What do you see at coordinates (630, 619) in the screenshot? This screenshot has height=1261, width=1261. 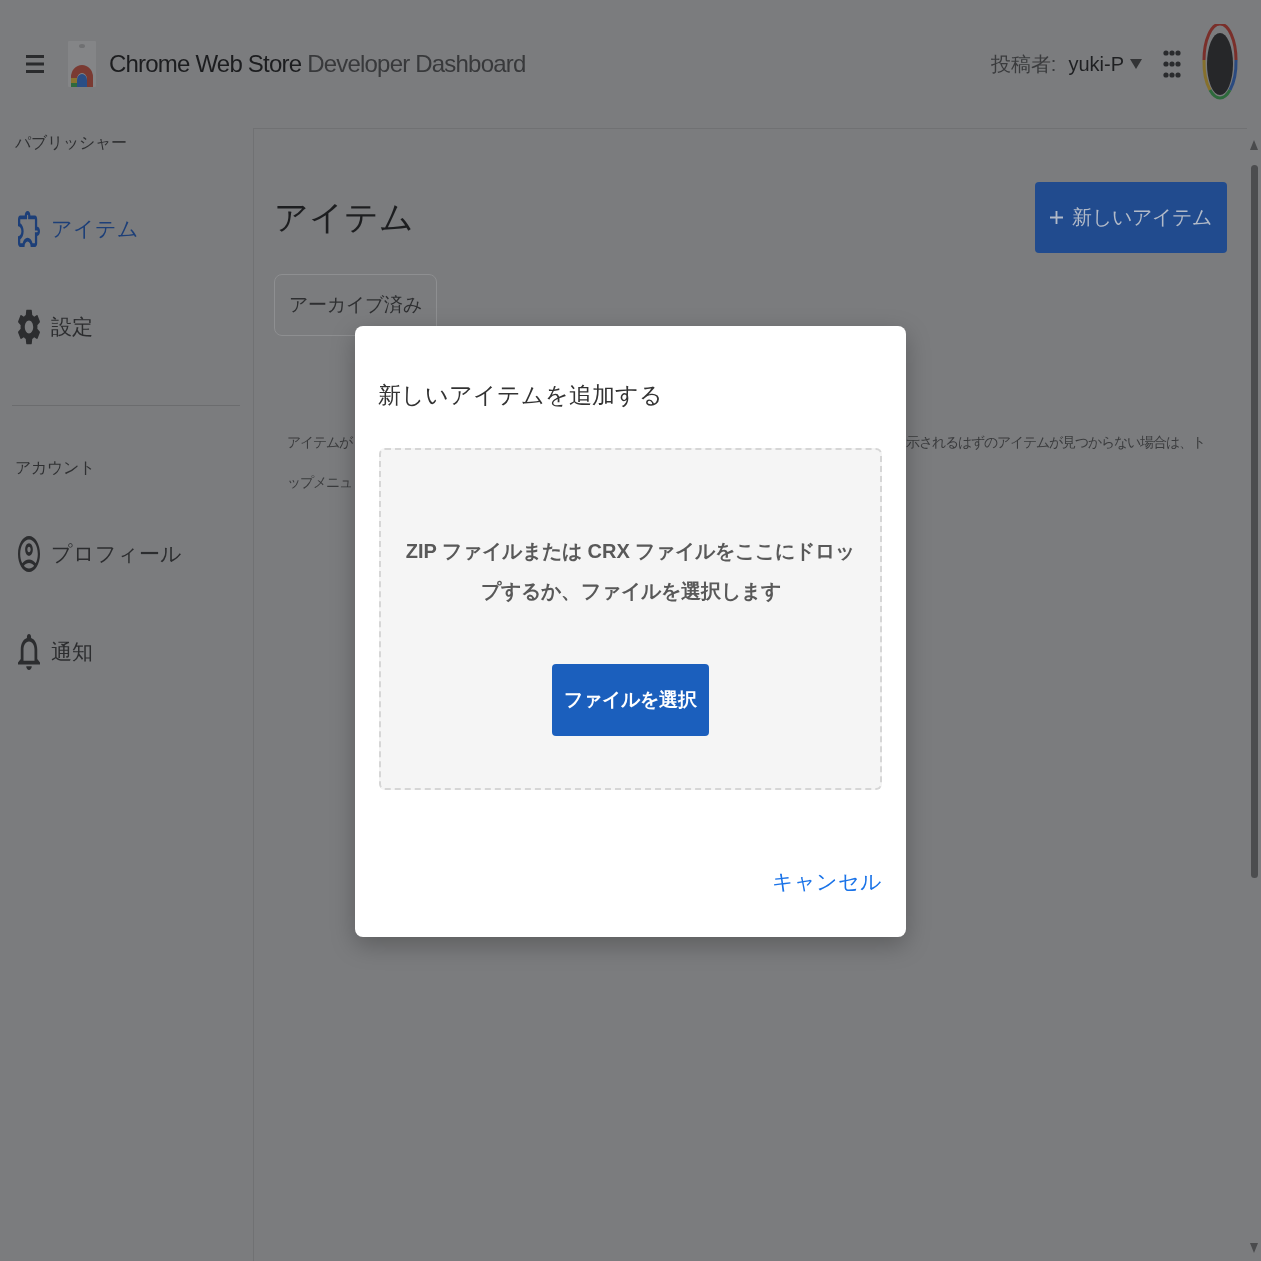 I see `file-drop-zone: ZIP ファイルまたは CRX ファイルをここにドロップするか、ファイルを選択します ファイルを選択` at bounding box center [630, 619].